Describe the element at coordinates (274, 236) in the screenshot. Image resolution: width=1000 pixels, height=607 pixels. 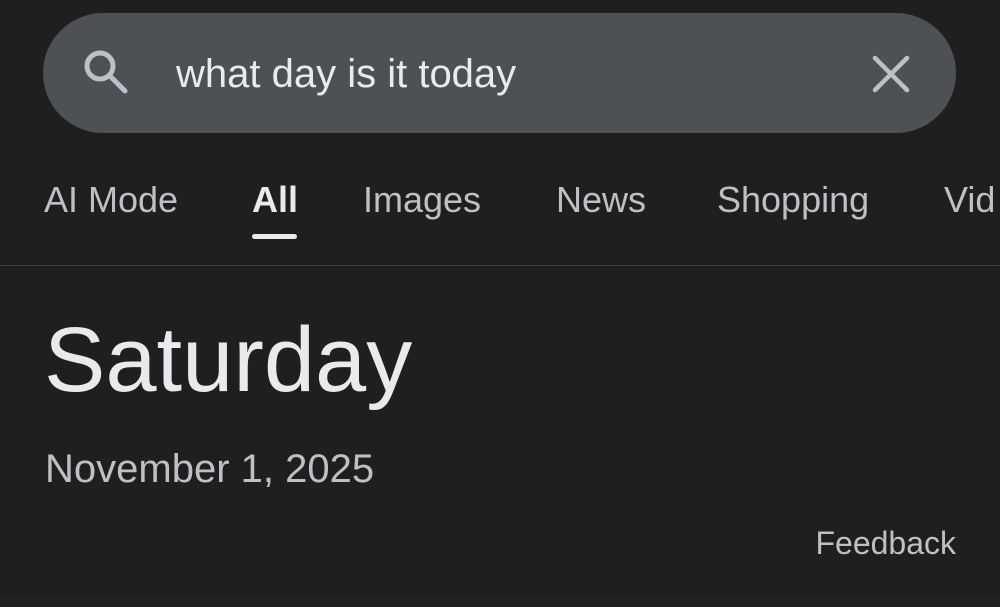
I see `active-tab-indicator` at that location.